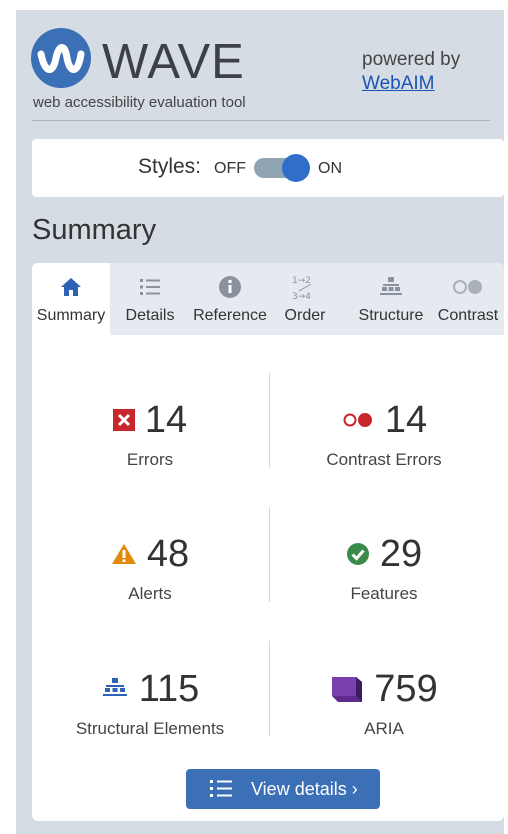 The width and height of the screenshot is (508, 834). What do you see at coordinates (150, 459) in the screenshot?
I see `errors-label: Errors` at bounding box center [150, 459].